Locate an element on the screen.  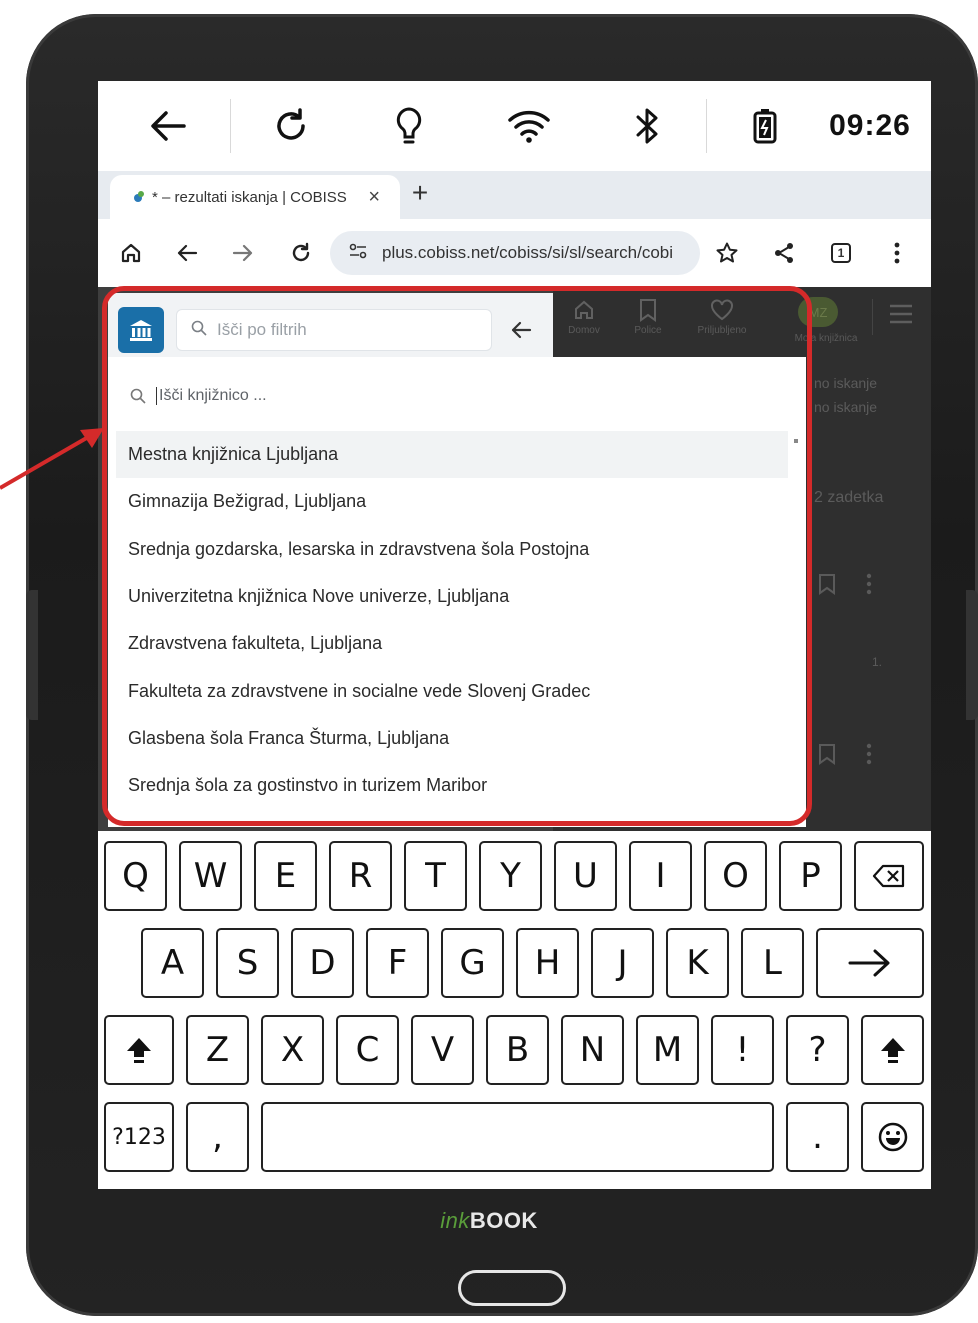
key-i: I is located at coordinates (660, 876).